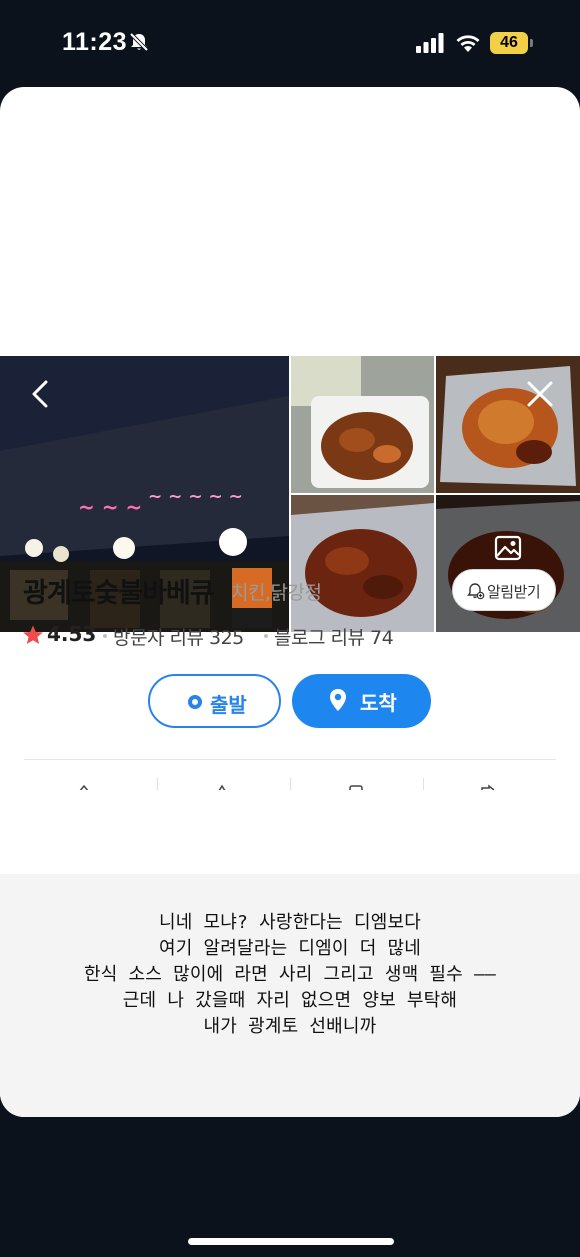  What do you see at coordinates (290, 1000) in the screenshot?
I see `caption-line: 근데 나 갔을때 자리 없으면 양보 부탁해` at bounding box center [290, 1000].